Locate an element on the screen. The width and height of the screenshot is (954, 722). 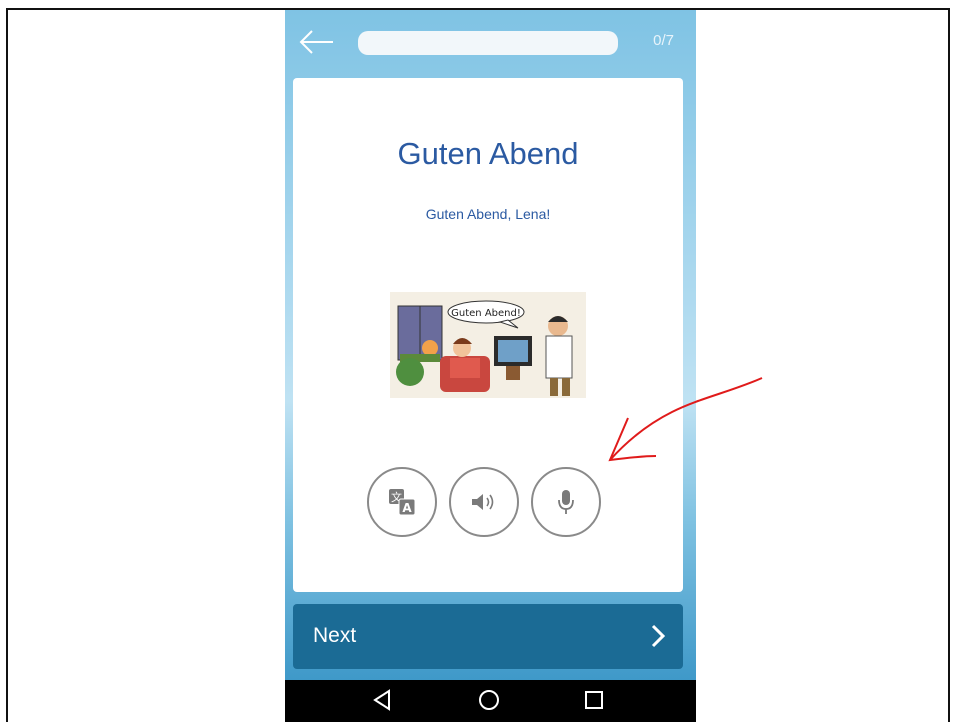
next-button: Next is located at coordinates (488, 636).